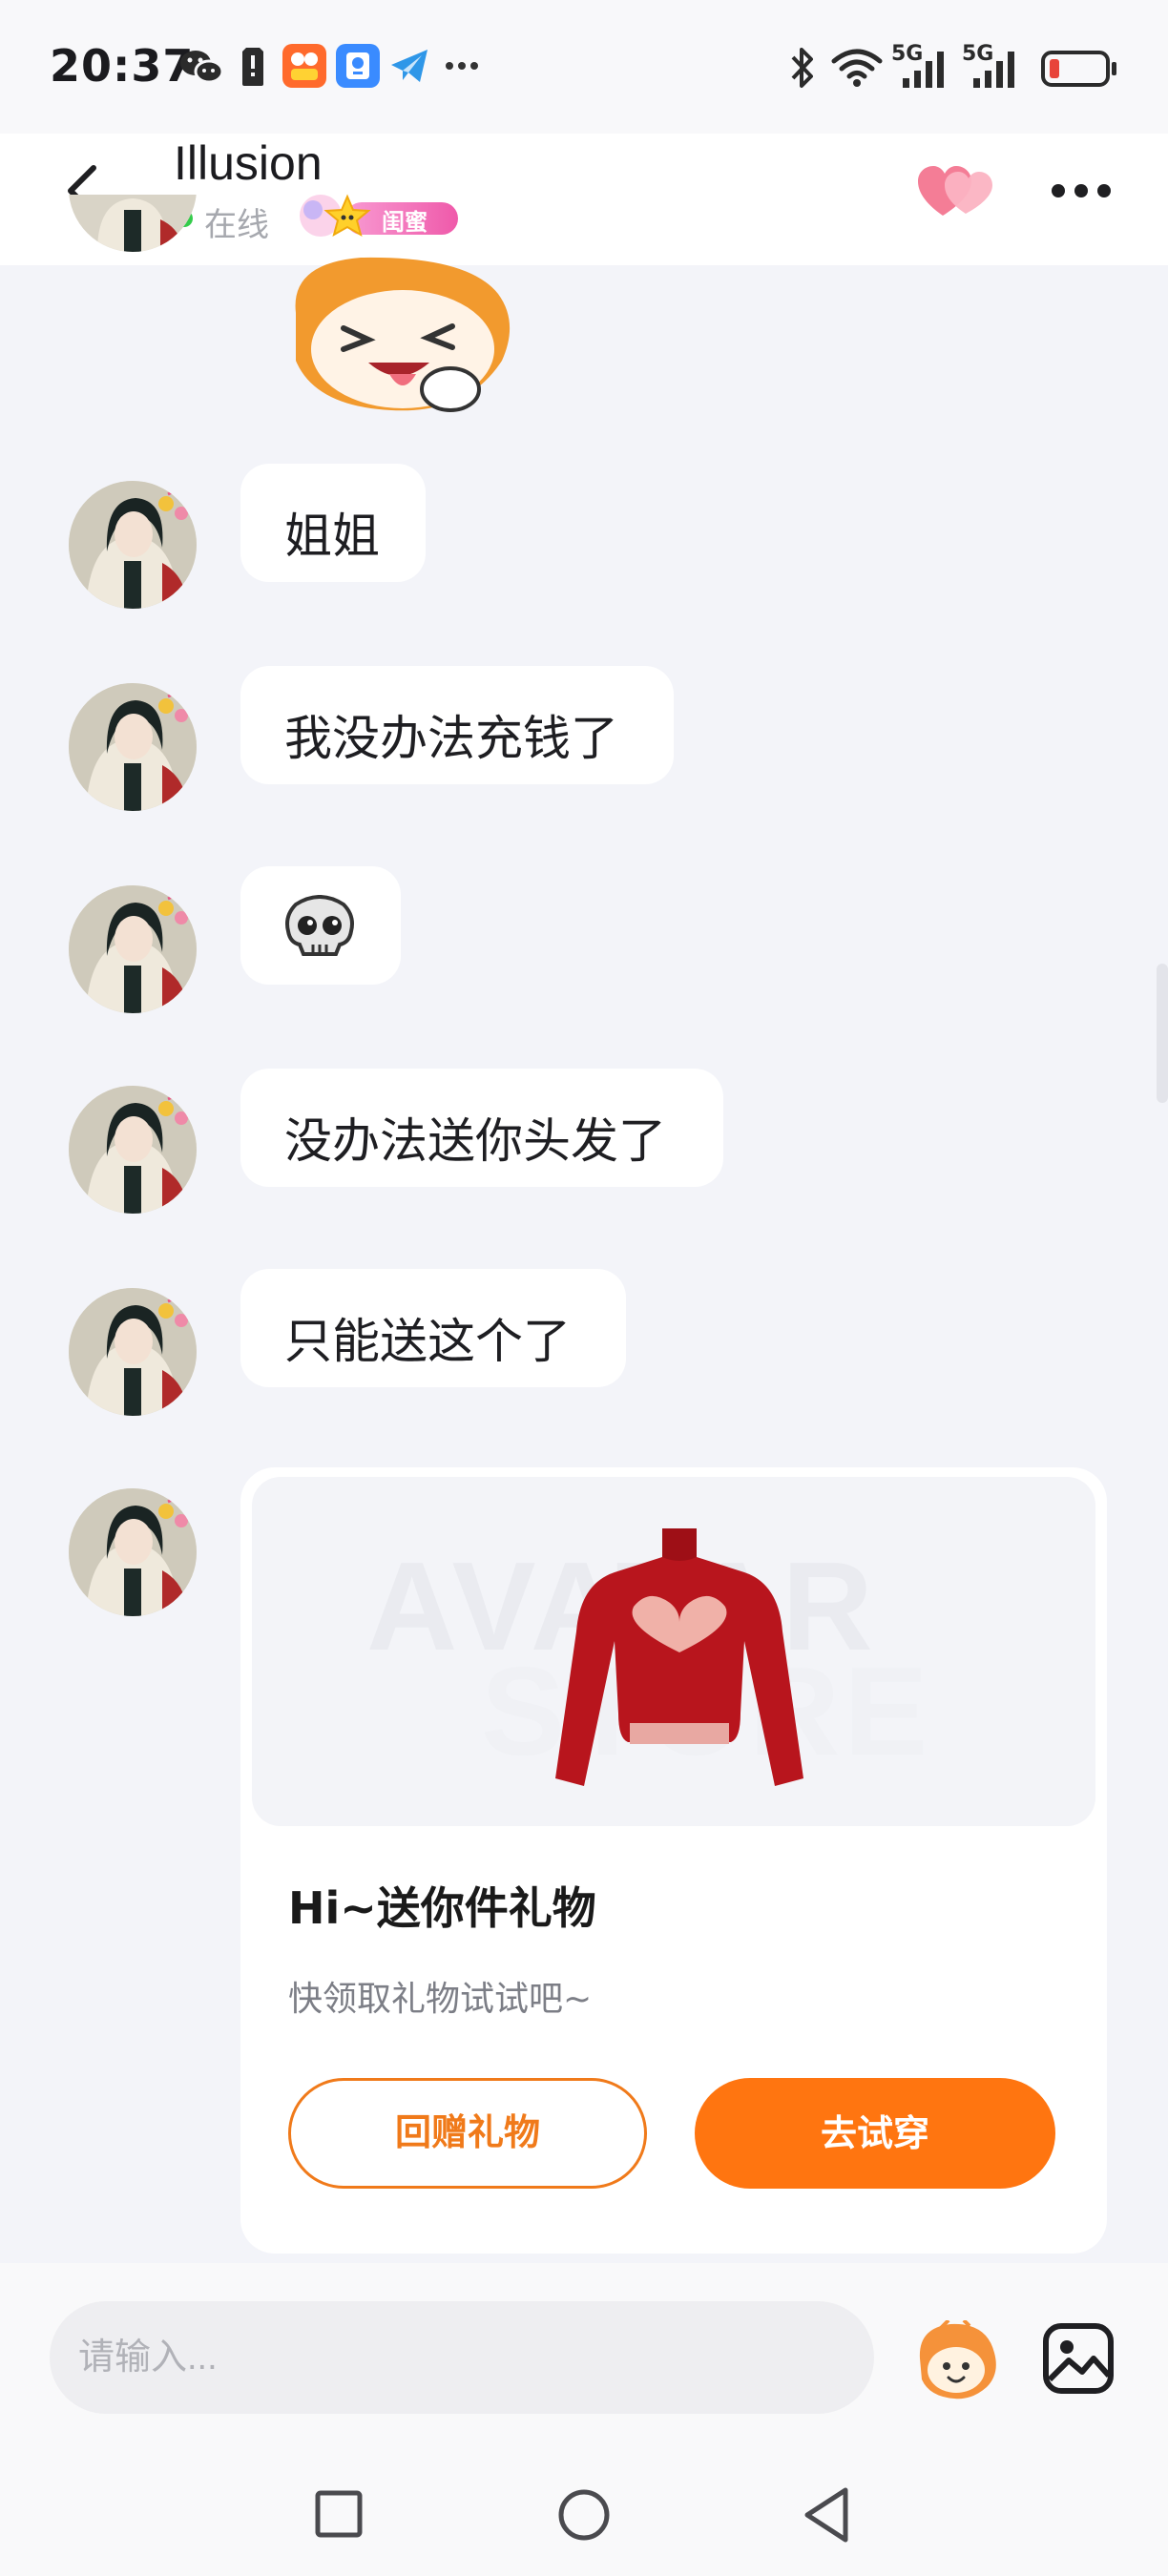  I want to click on image-picker-icon, so click(1078, 2358).